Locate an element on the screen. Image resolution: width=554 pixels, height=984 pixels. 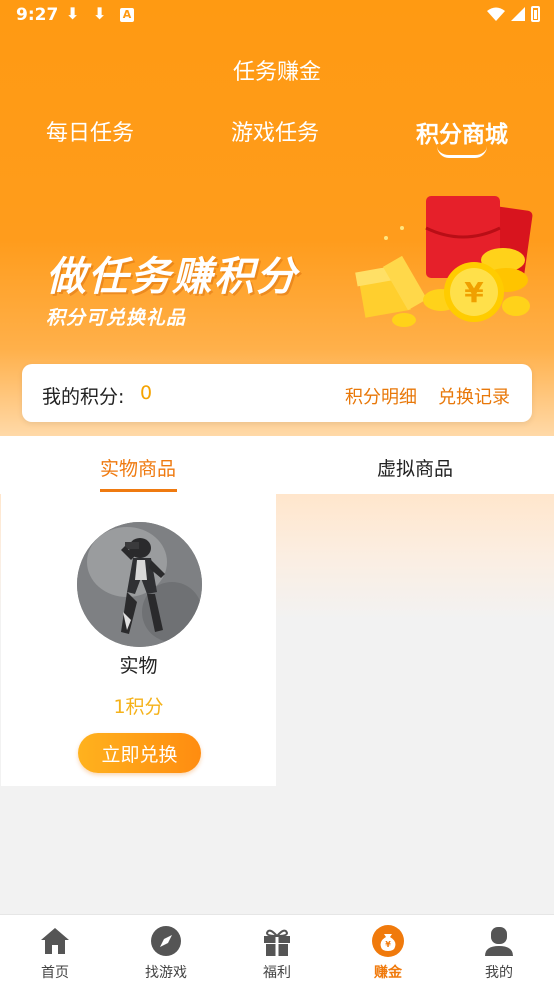
gift-icon is located at coordinates (277, 942).